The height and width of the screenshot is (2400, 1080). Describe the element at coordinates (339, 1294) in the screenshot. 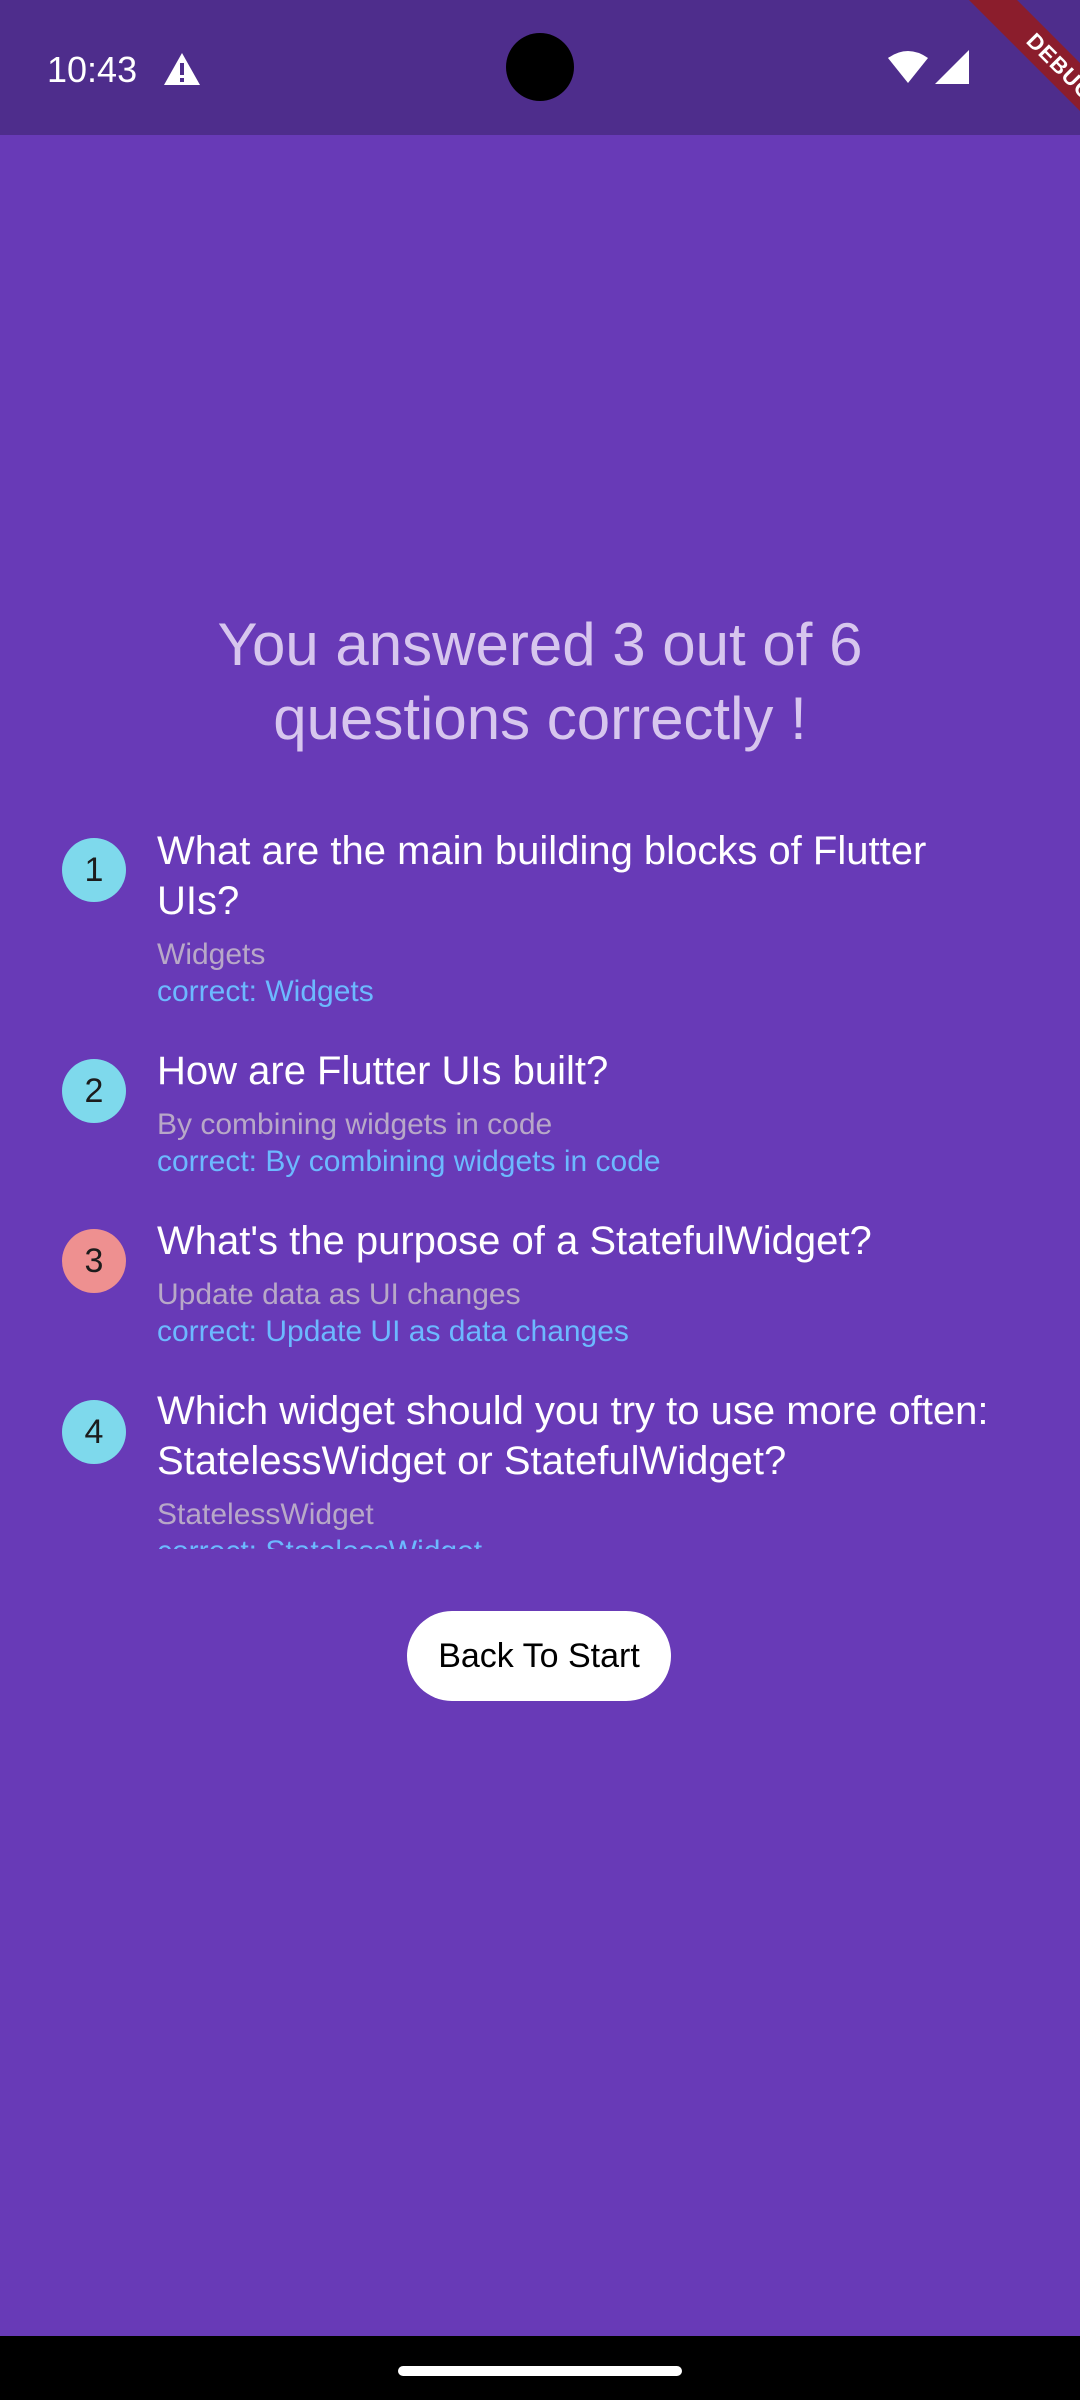

I see `user-answer: Update data as UI changes` at that location.